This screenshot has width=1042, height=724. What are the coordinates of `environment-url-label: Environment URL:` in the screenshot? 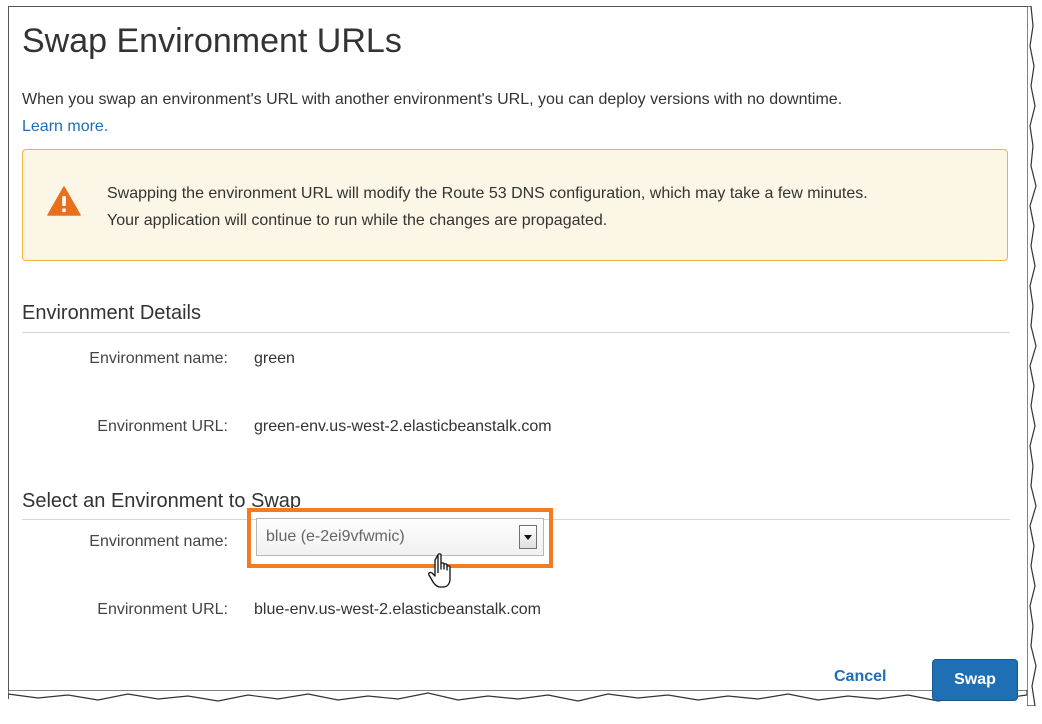 It's located at (162, 426).